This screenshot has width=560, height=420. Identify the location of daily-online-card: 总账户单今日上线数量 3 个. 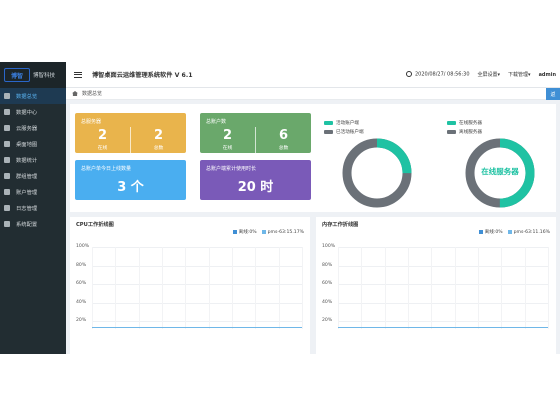
(130, 180).